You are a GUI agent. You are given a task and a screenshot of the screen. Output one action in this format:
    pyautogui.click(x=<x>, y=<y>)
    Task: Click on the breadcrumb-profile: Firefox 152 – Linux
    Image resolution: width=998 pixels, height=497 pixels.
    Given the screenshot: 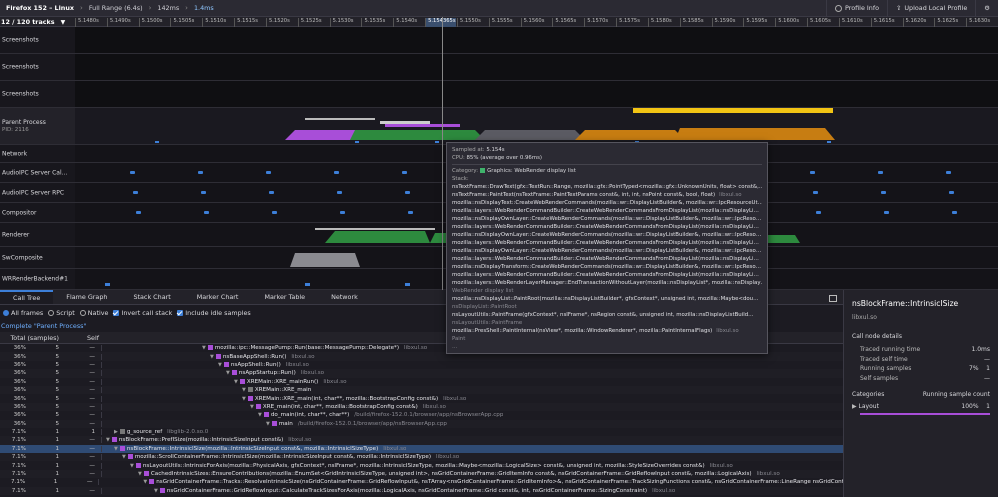 What is the action you would take?
    pyautogui.click(x=40, y=8)
    